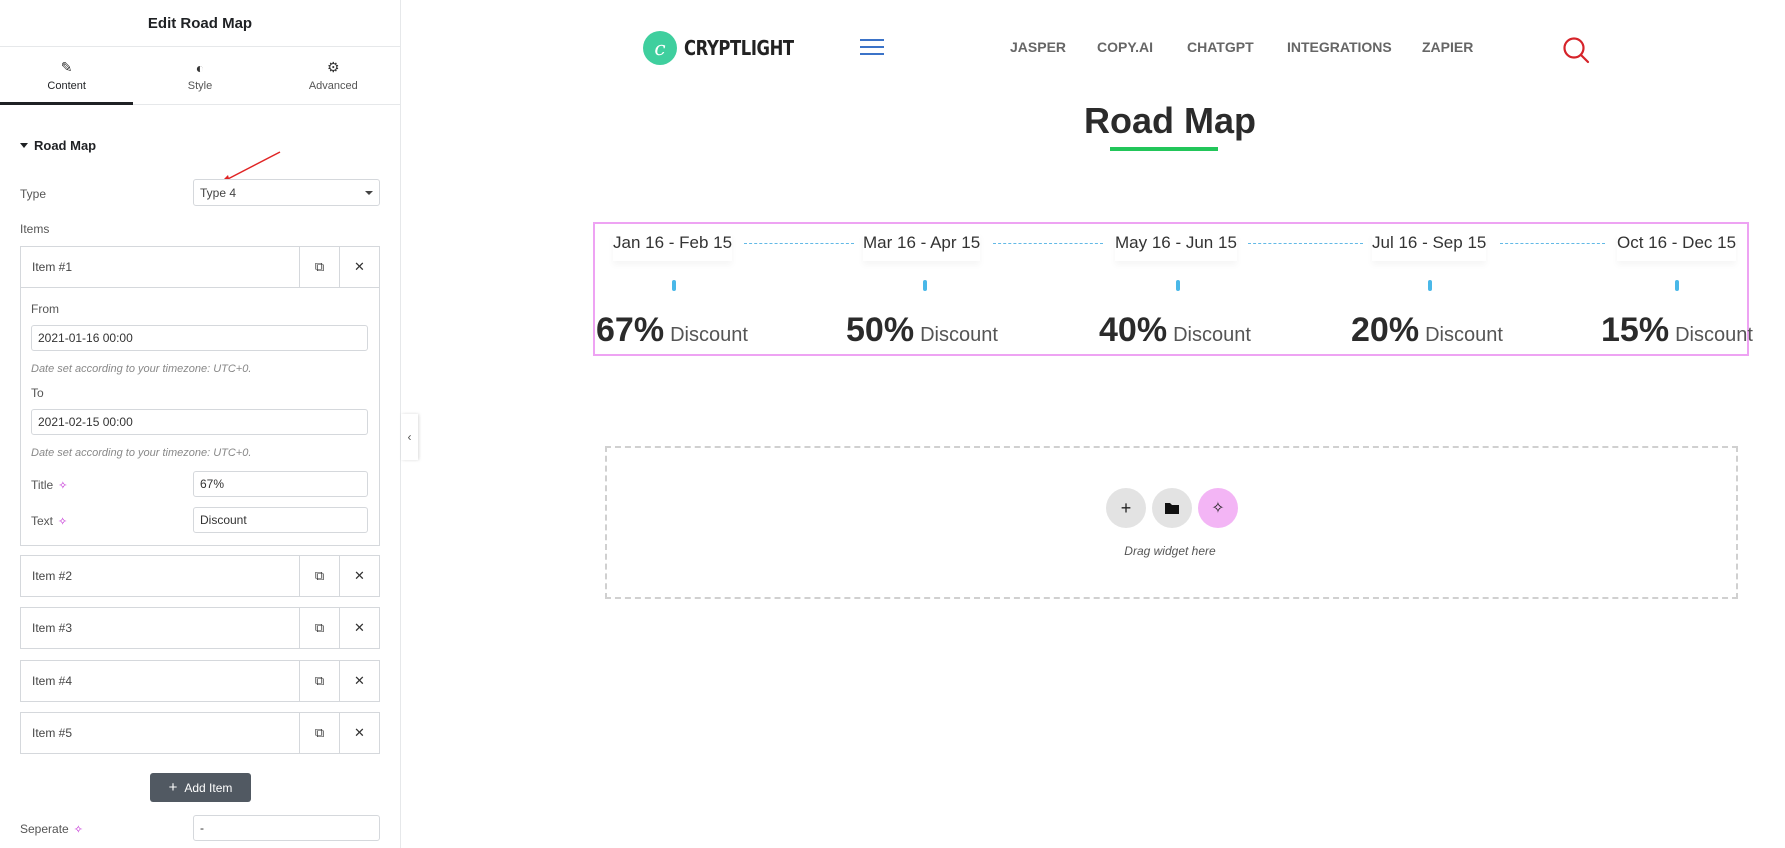 The width and height of the screenshot is (1785, 848). I want to click on pencil-icon: ✎, so click(66, 67).